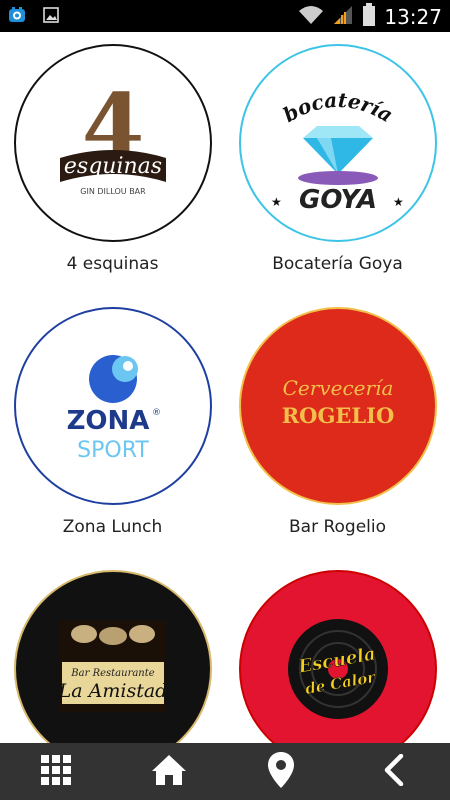 This screenshot has width=450, height=800. Describe the element at coordinates (338, 656) in the screenshot. I see `restaurant-logo: Escuela de Calor` at that location.